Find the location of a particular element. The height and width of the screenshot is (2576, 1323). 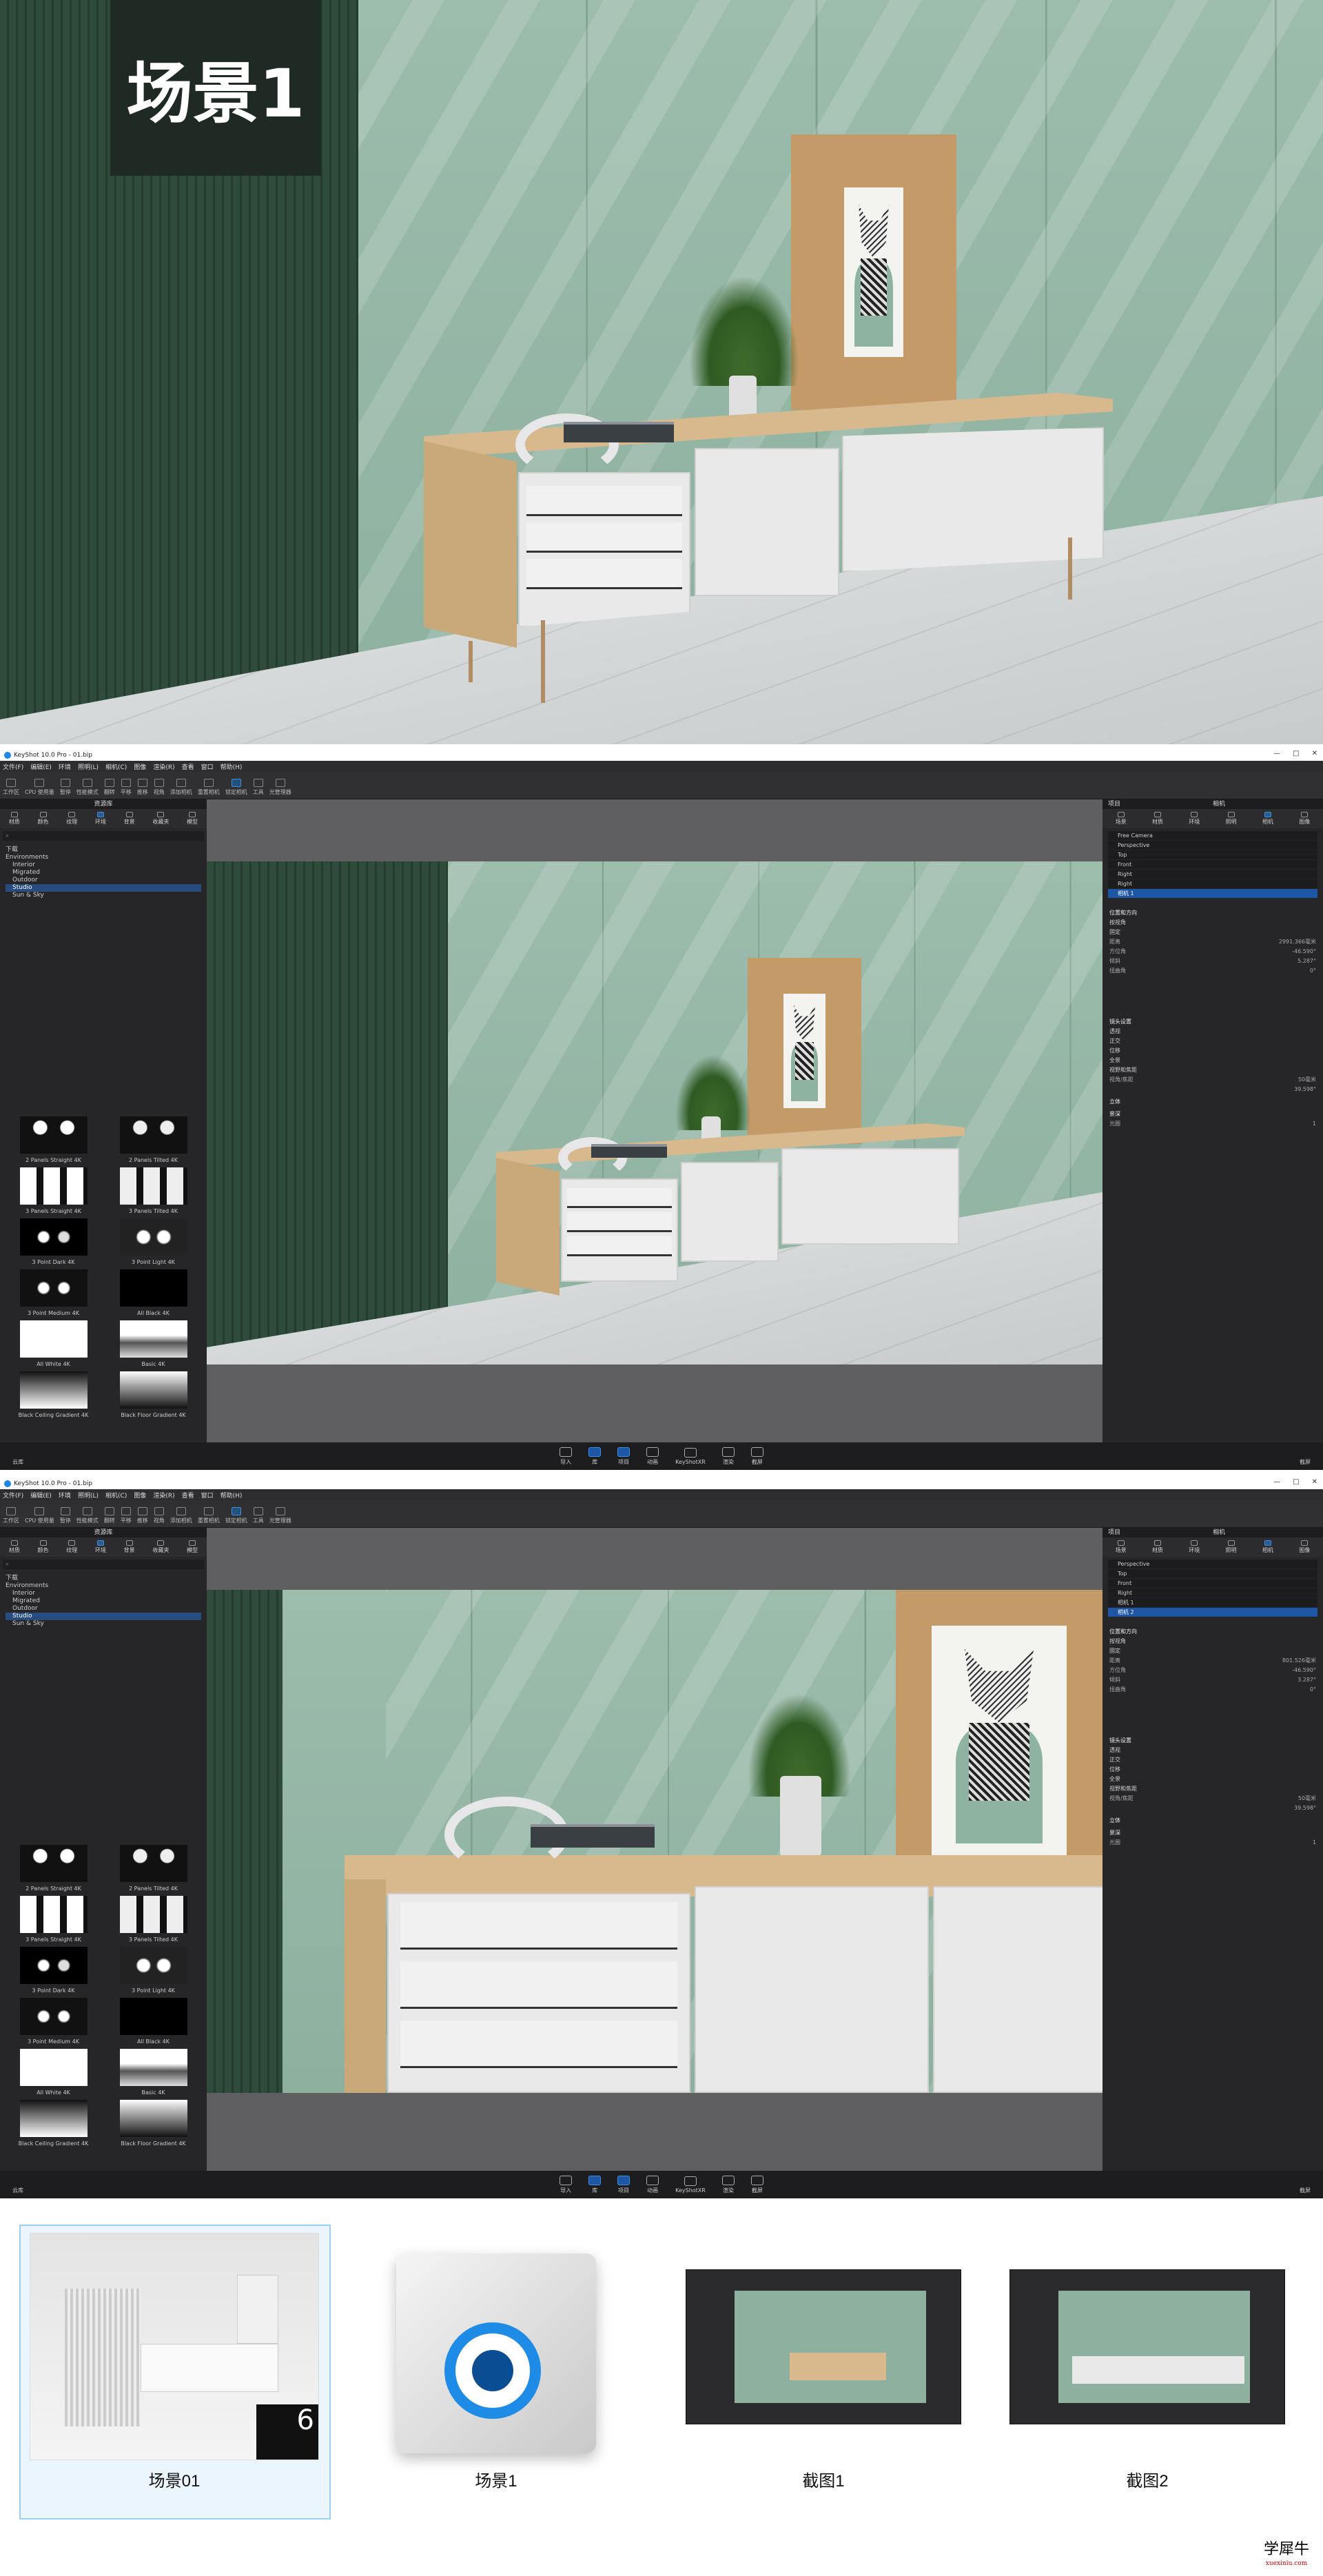

thumb-item: 3 Point Medium 4K is located at coordinates (53, 1294).